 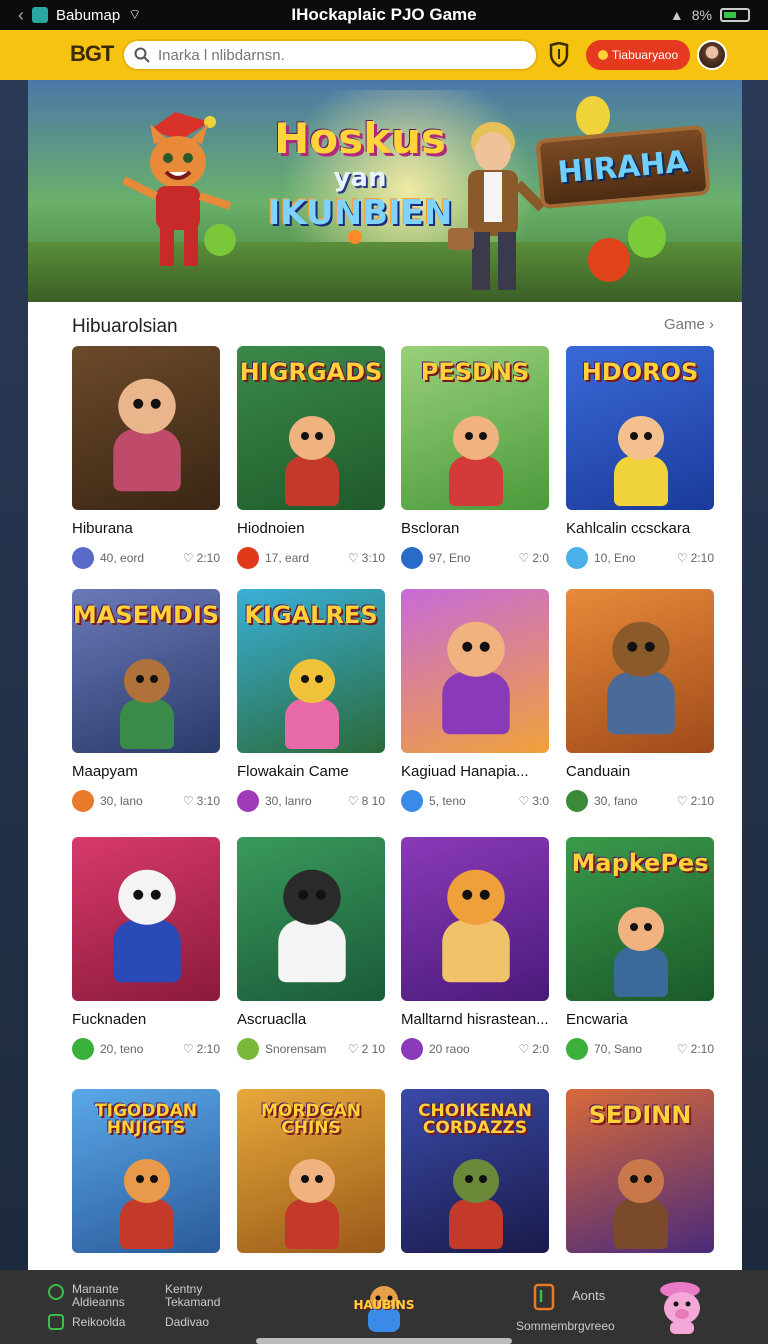 I want to click on game-card: MASEMDIS Maapyam 30, lano ♡ 3:10, so click(x=146, y=700).